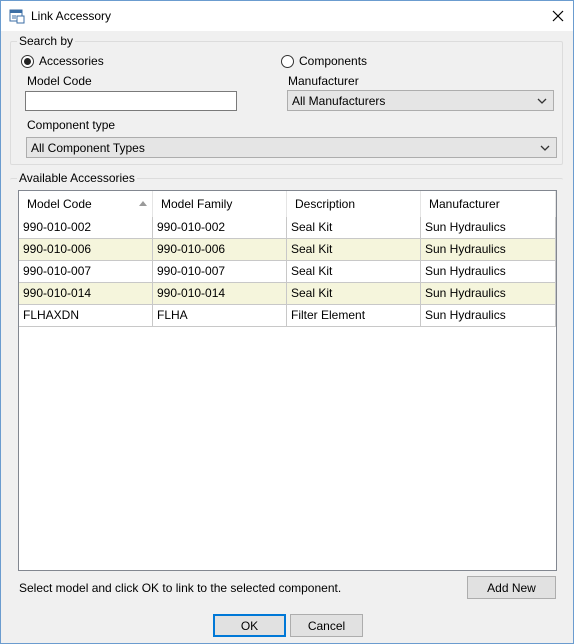 This screenshot has width=574, height=644. I want to click on components-radio-label: Components, so click(333, 61).